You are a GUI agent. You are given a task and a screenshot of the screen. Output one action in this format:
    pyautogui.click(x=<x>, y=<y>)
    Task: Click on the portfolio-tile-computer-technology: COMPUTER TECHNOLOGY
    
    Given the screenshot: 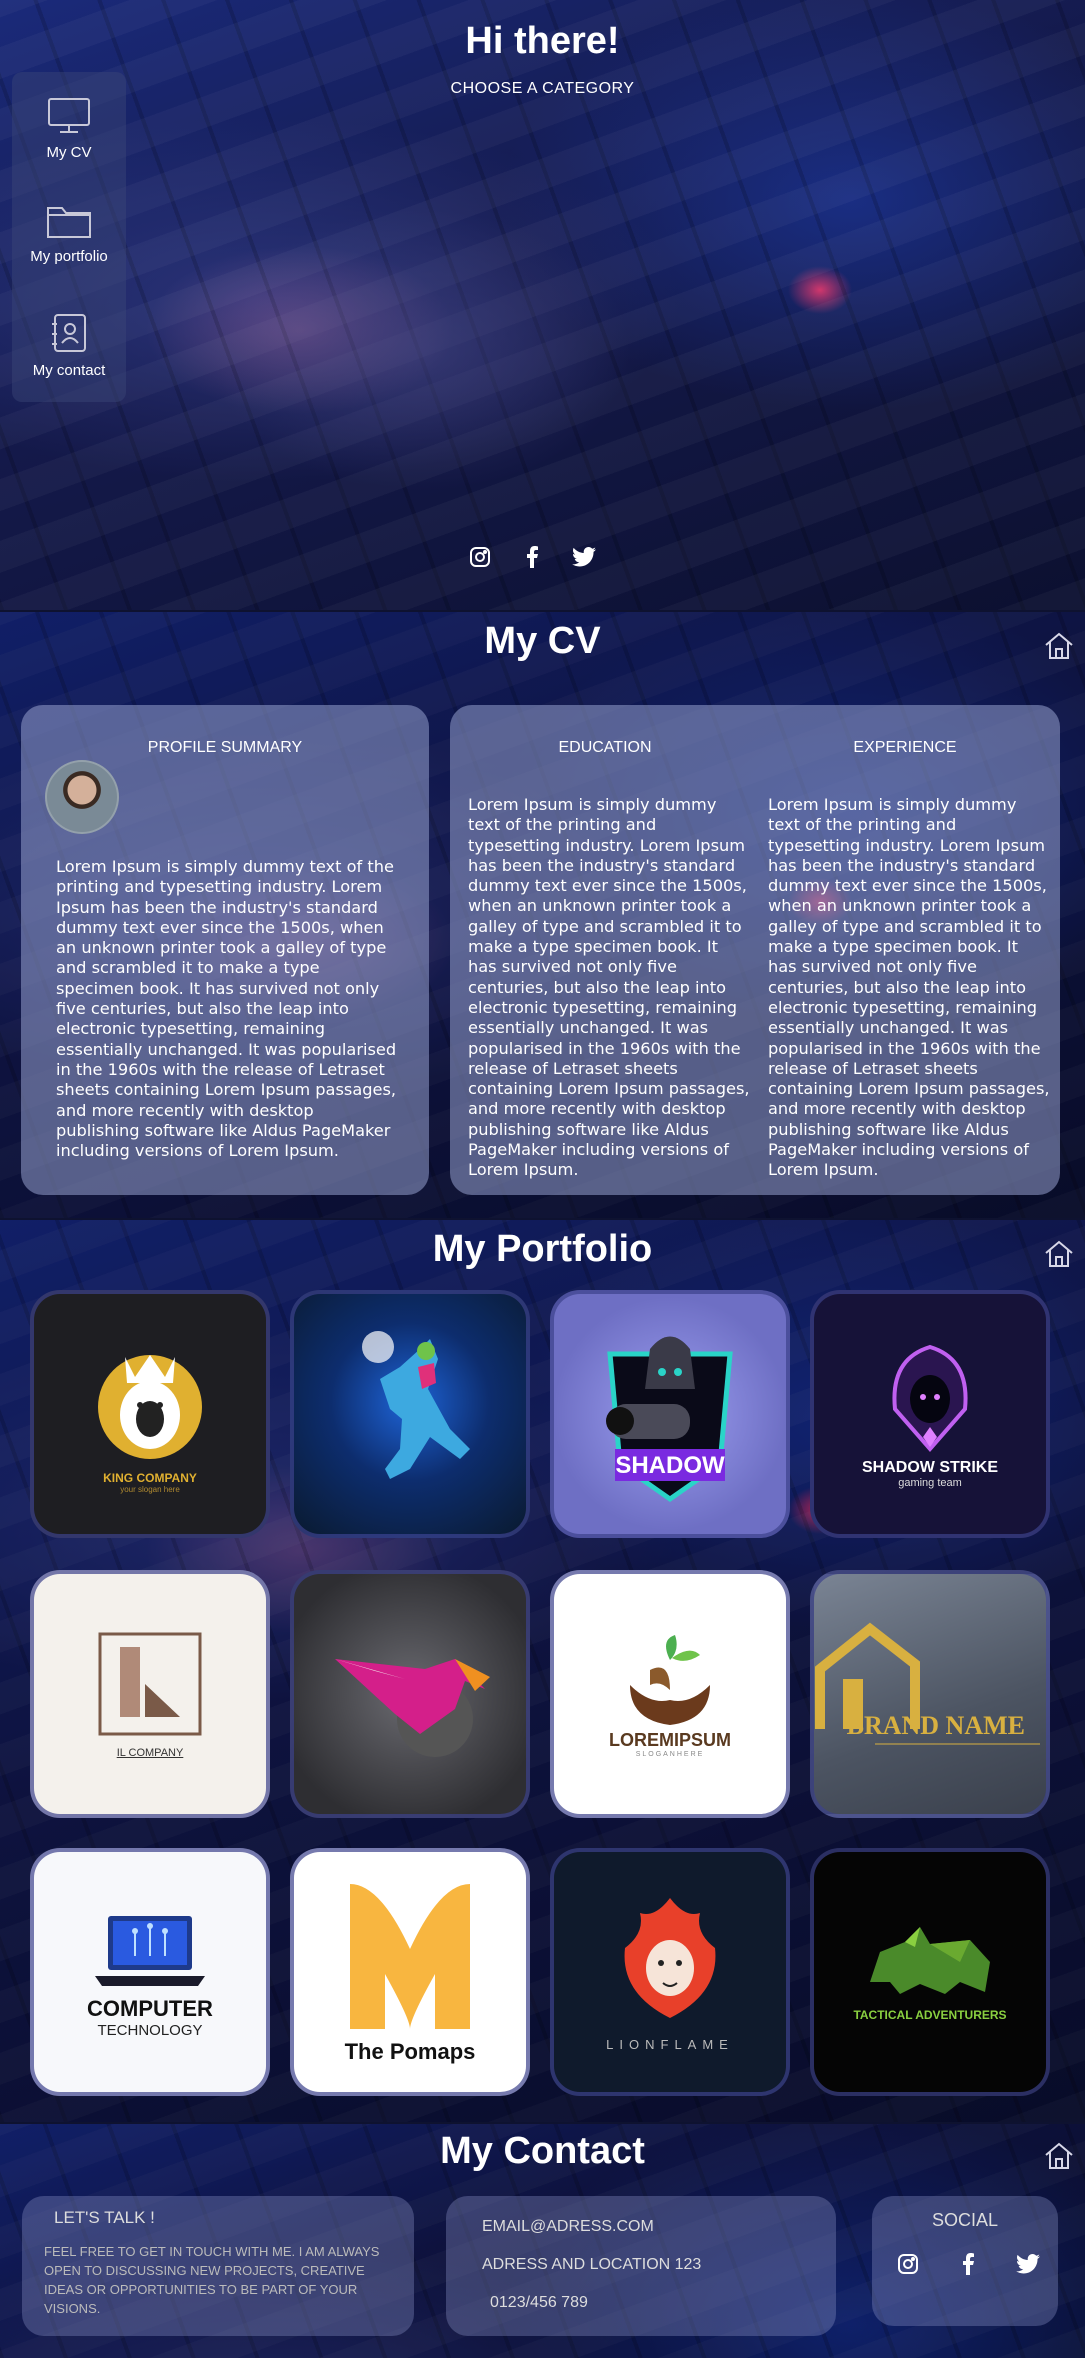 What is the action you would take?
    pyautogui.click(x=150, y=1972)
    